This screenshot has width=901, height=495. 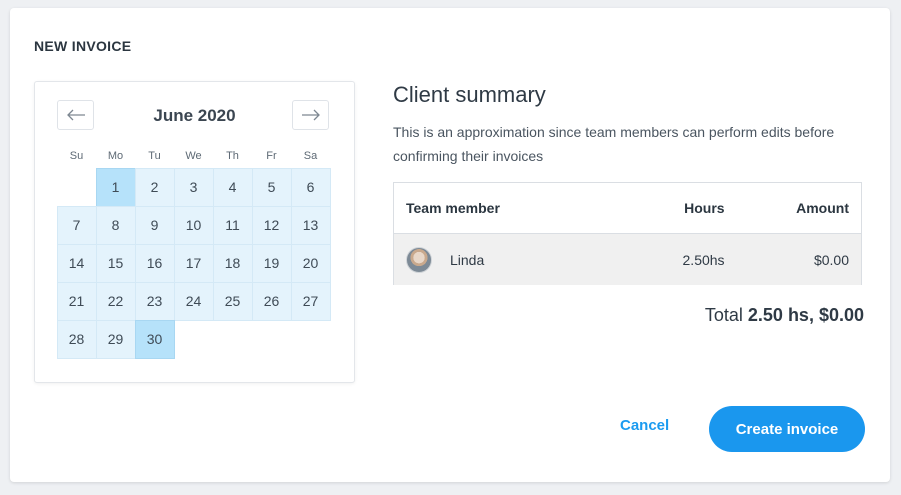 What do you see at coordinates (509, 259) in the screenshot?
I see `member-cell: Linda` at bounding box center [509, 259].